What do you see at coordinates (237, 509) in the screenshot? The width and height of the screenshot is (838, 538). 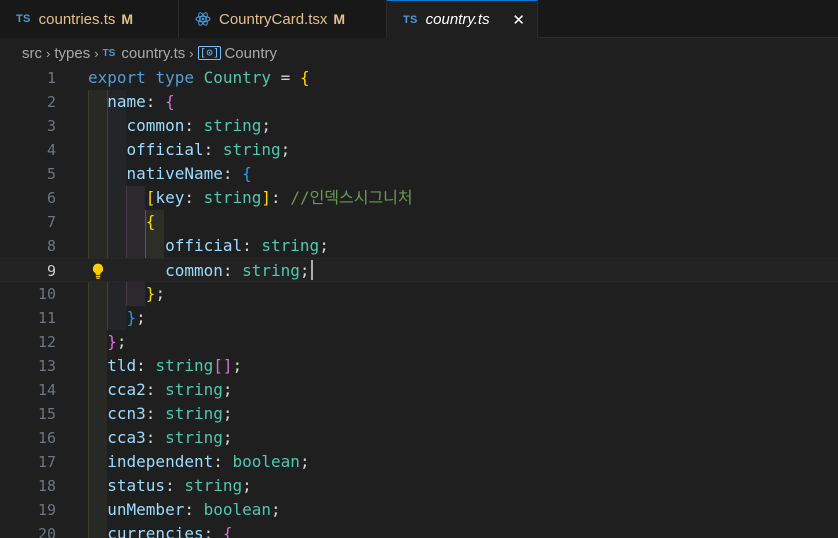 I see `code-token: boolean` at bounding box center [237, 509].